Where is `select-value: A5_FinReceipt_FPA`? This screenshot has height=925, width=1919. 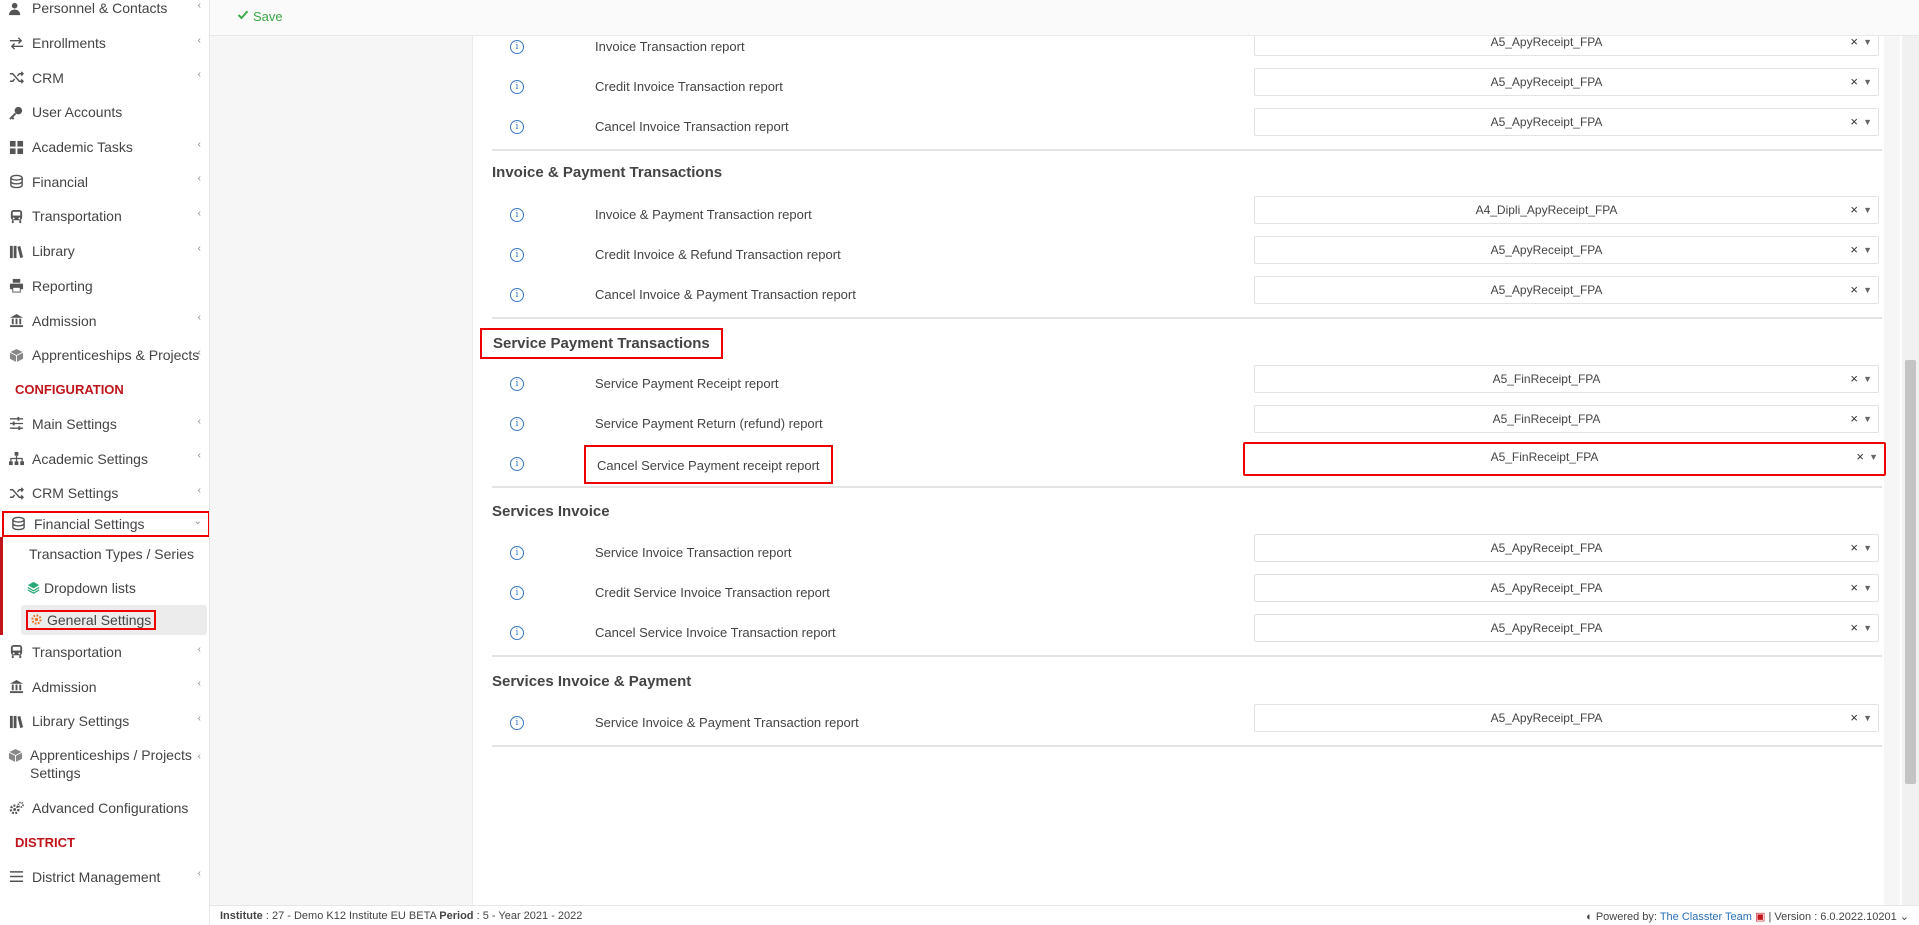 select-value: A5_FinReceipt_FPA is located at coordinates (1544, 457).